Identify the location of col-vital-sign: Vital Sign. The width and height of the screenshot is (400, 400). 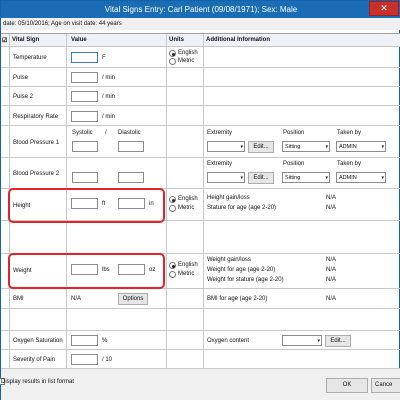
(26, 40).